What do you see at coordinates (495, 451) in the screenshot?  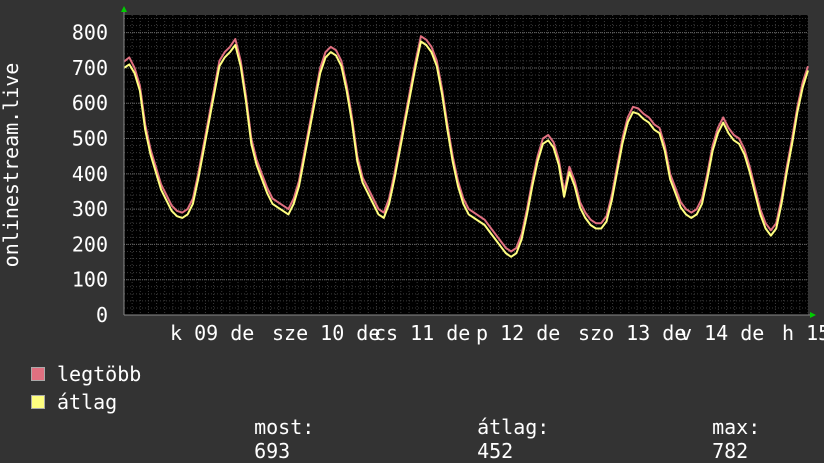 I see `stat-avg-value: 452` at bounding box center [495, 451].